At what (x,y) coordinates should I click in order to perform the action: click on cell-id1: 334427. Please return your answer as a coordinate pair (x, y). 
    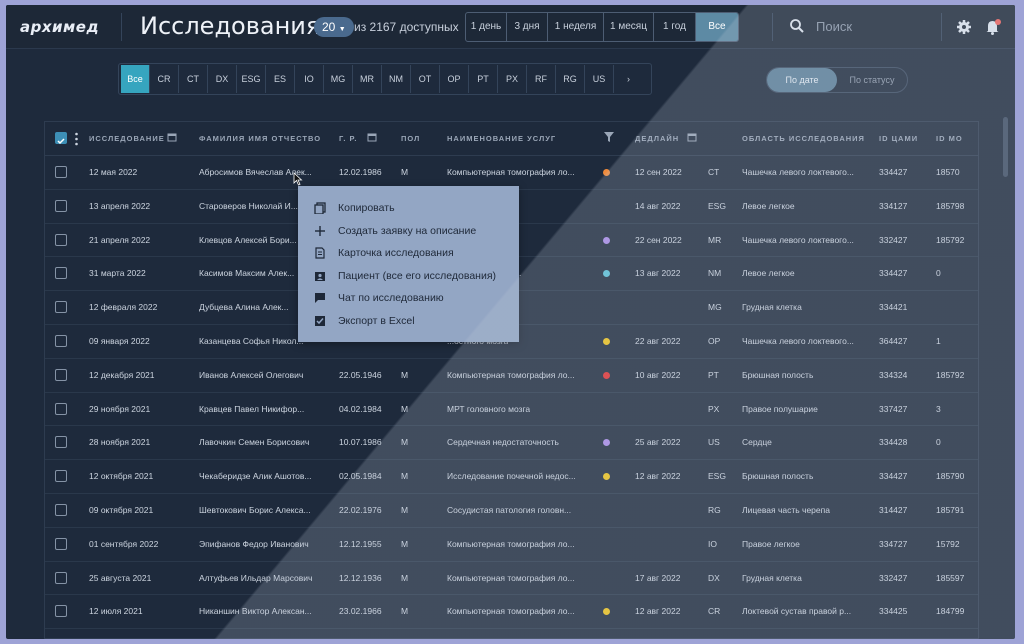
    Looking at the image, I should click on (893, 476).